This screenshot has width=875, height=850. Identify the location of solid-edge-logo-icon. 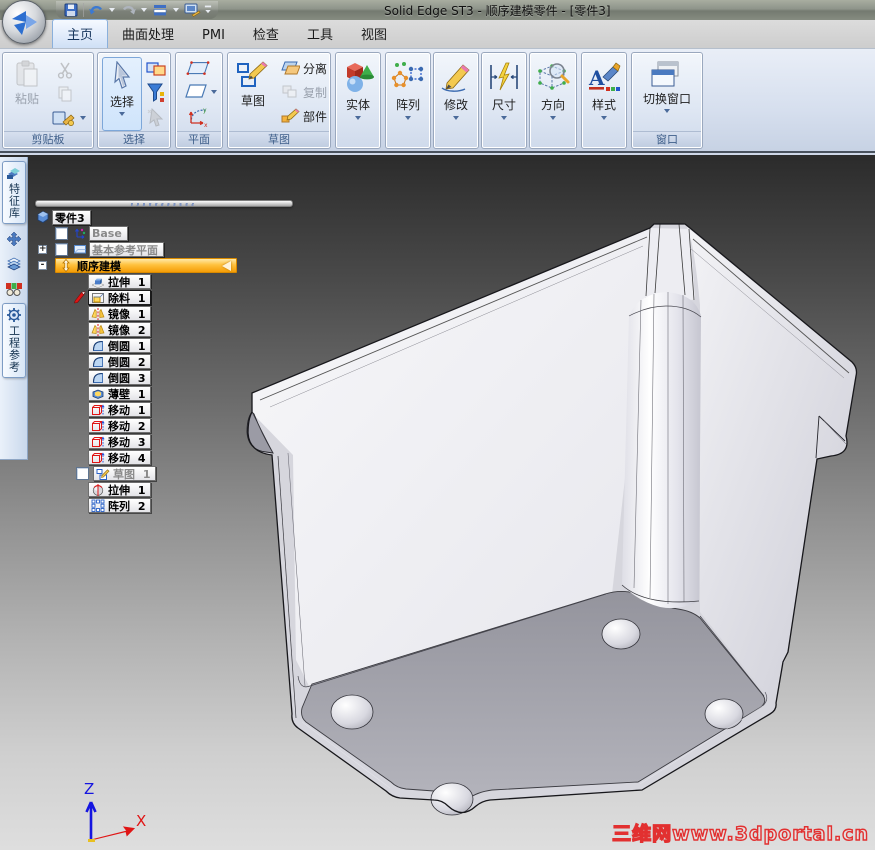
(24, 23).